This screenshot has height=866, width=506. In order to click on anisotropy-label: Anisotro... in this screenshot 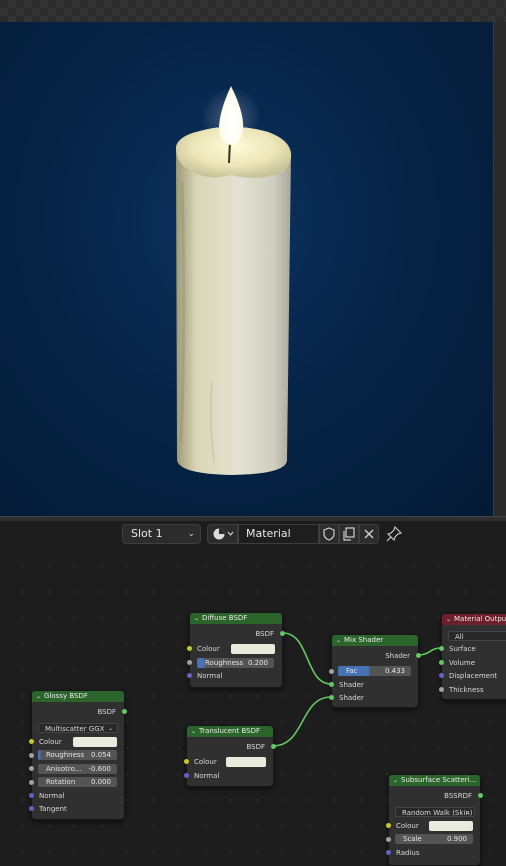, I will do `click(64, 769)`.